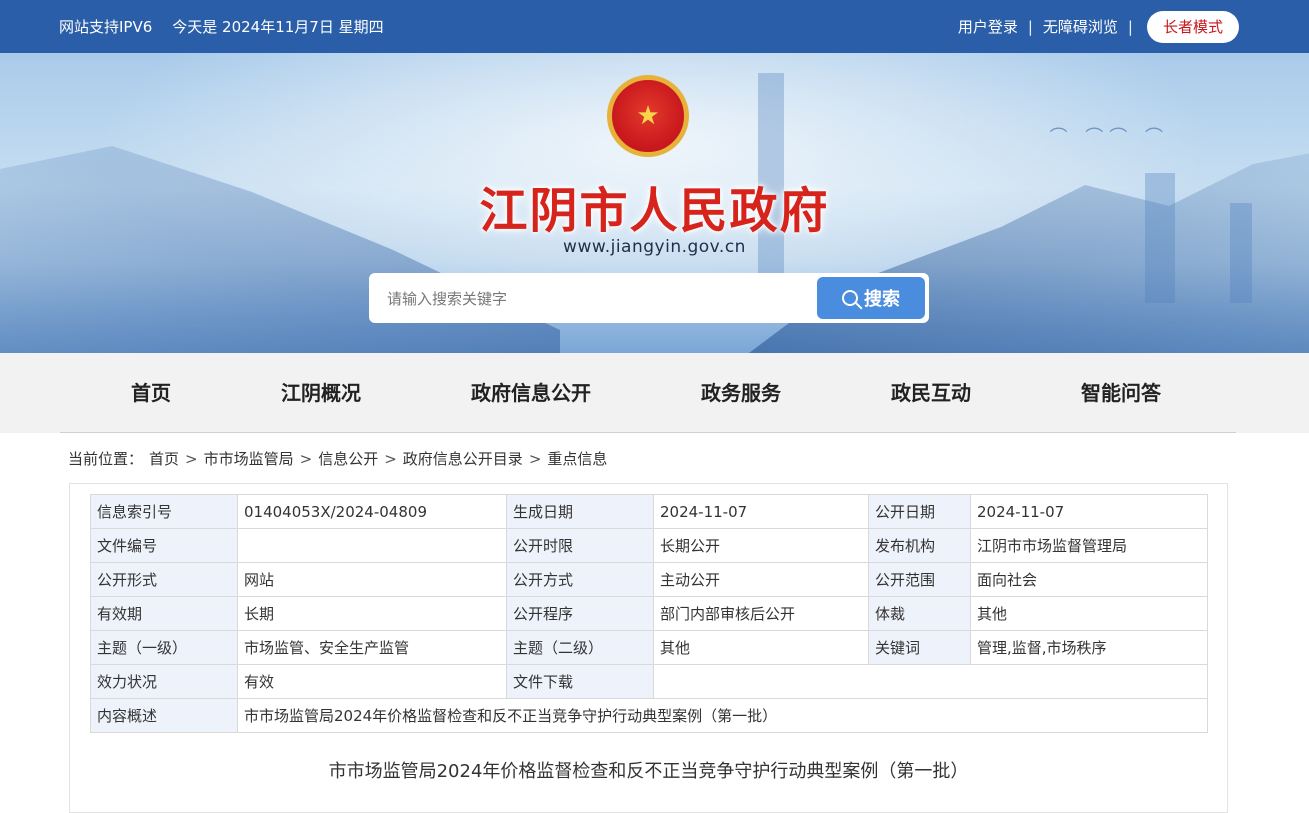 The image size is (1309, 813). I want to click on table-key: 公开程序, so click(580, 613).